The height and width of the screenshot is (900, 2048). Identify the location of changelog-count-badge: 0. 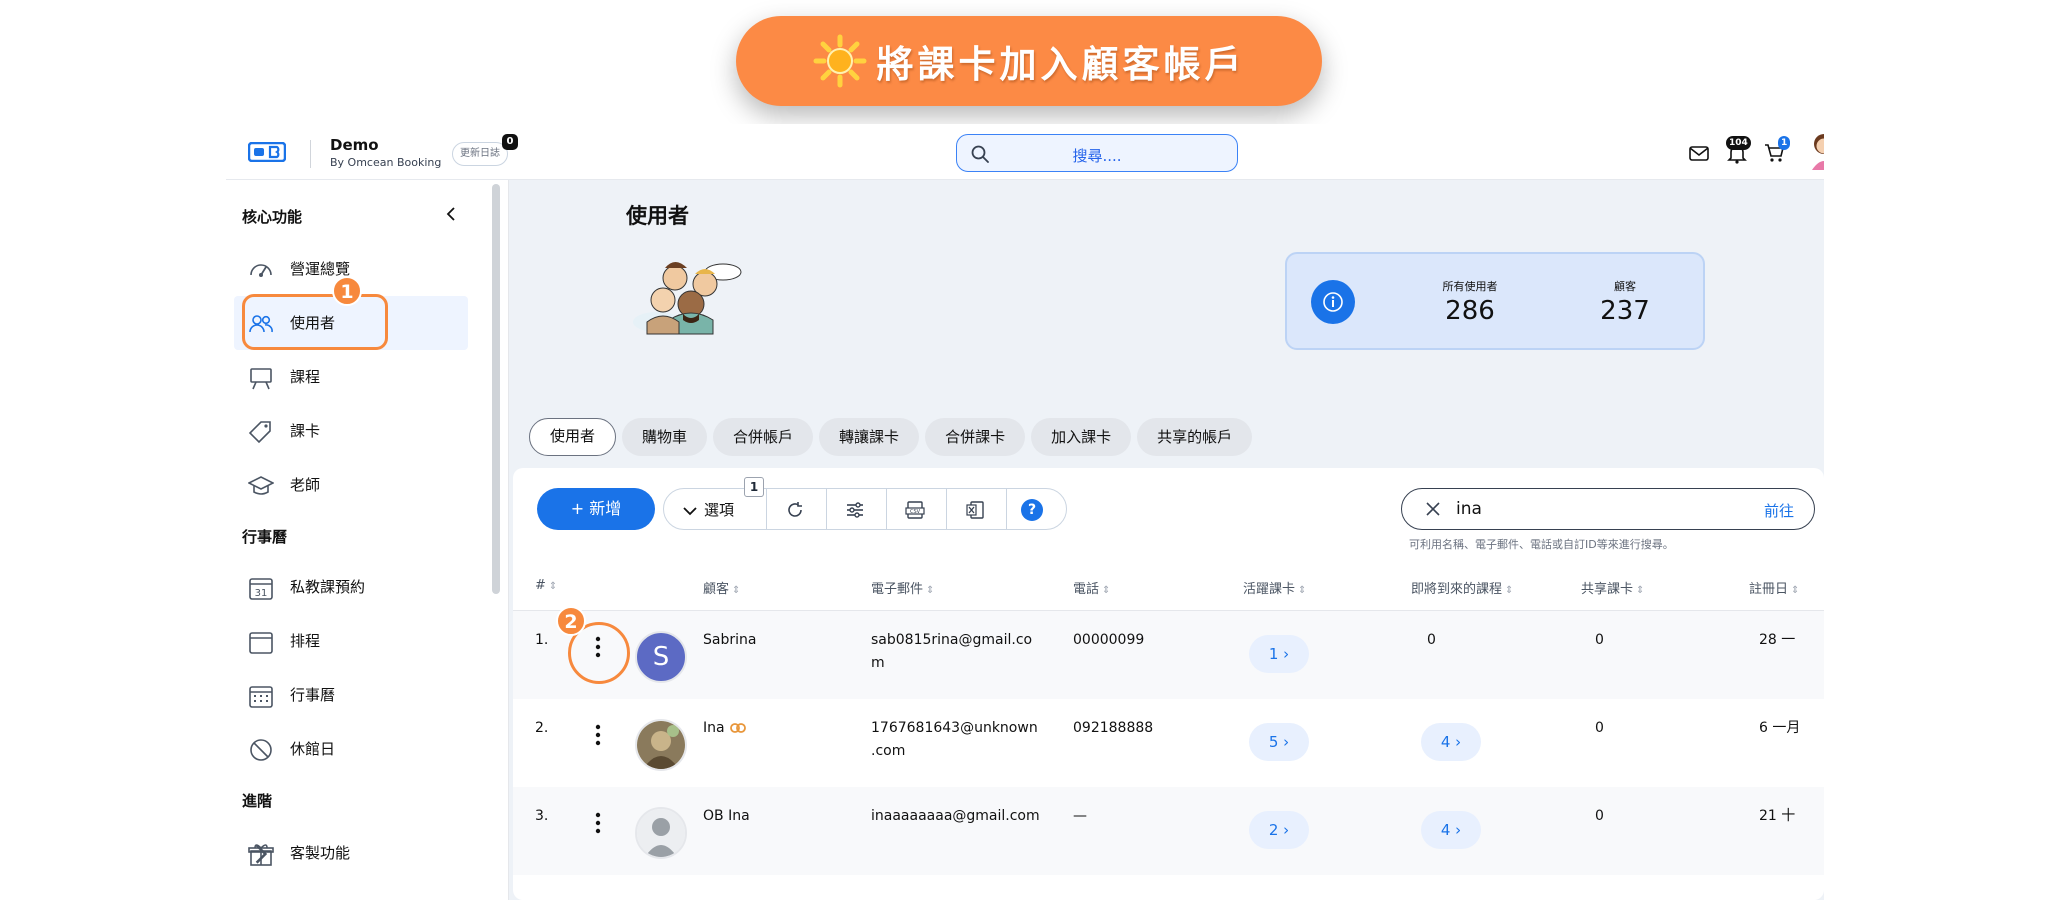
(510, 142).